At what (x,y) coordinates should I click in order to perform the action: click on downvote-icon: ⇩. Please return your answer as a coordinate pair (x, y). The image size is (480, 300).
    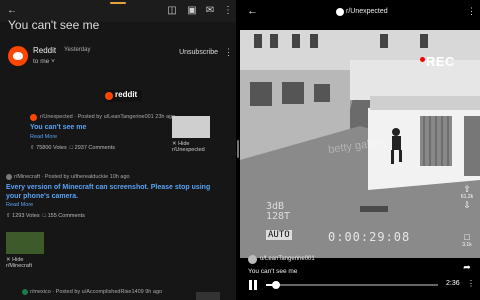
    Looking at the image, I should click on (467, 205).